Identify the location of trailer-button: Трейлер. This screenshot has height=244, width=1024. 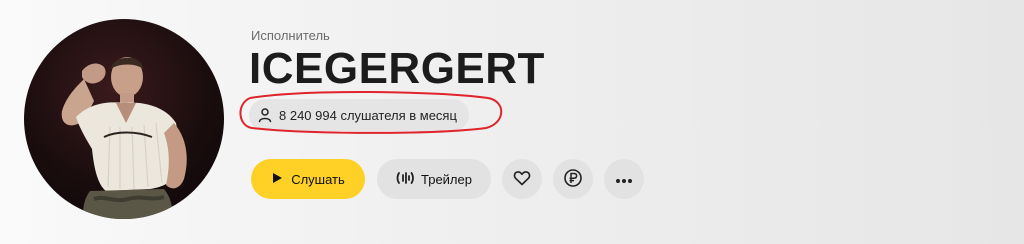
(434, 179).